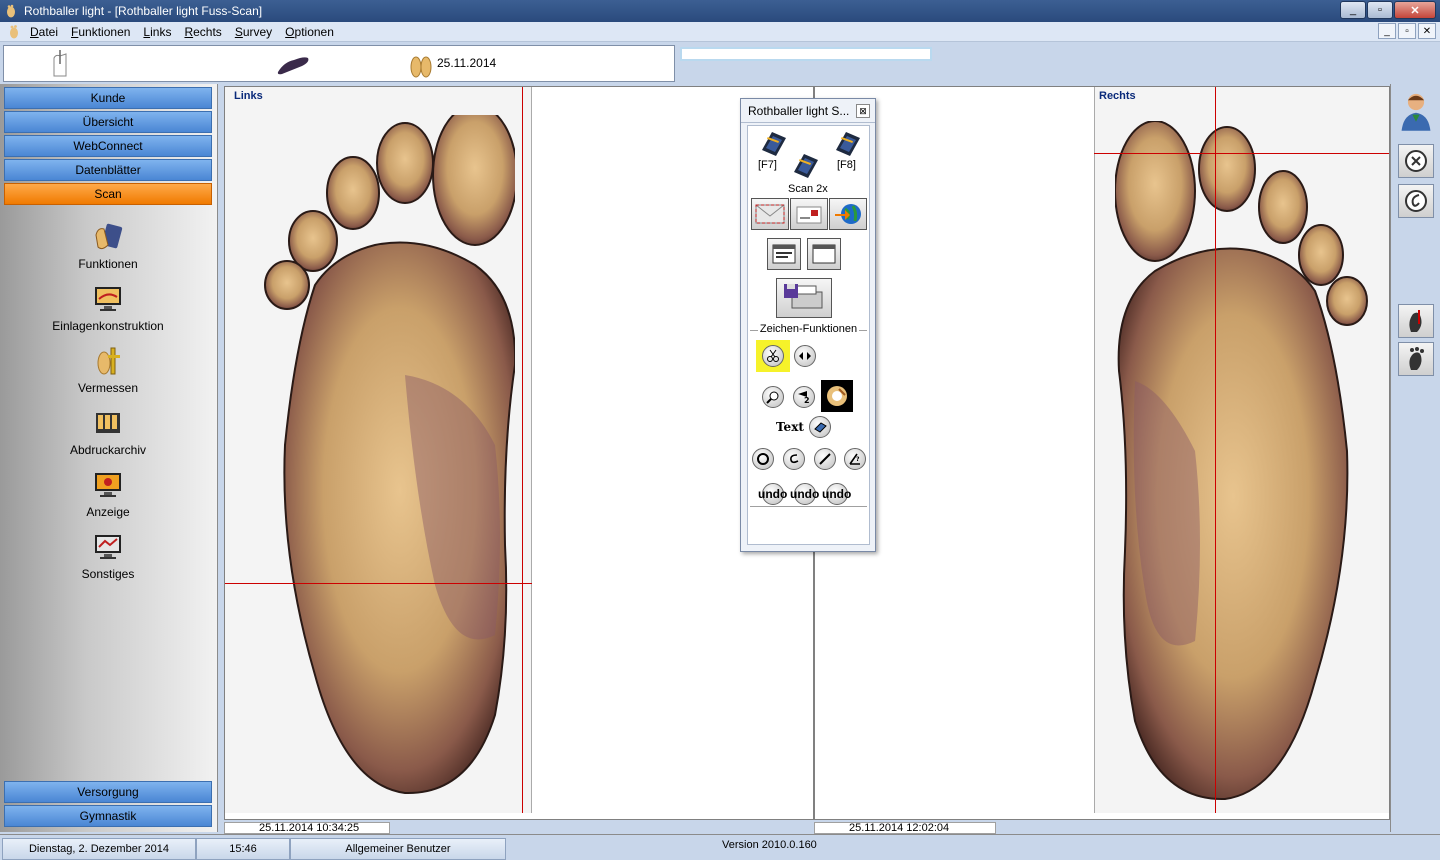  I want to click on nav-kunde: Kunde, so click(108, 98).